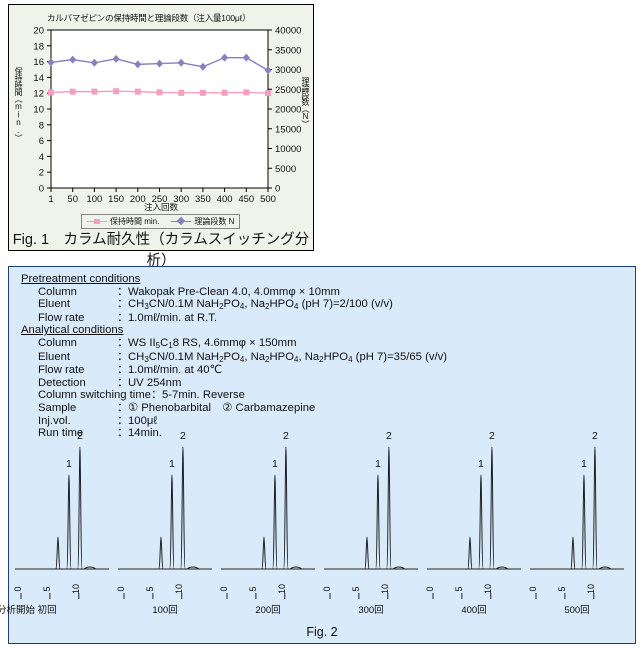  What do you see at coordinates (321, 383) in the screenshot?
I see `condition-row: Detection ： UV 254nm` at bounding box center [321, 383].